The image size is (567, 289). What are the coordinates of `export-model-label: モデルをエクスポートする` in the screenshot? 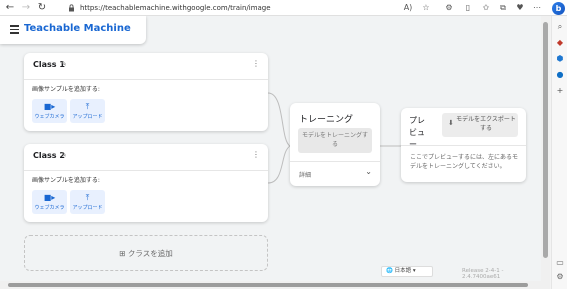 It's located at (486, 124).